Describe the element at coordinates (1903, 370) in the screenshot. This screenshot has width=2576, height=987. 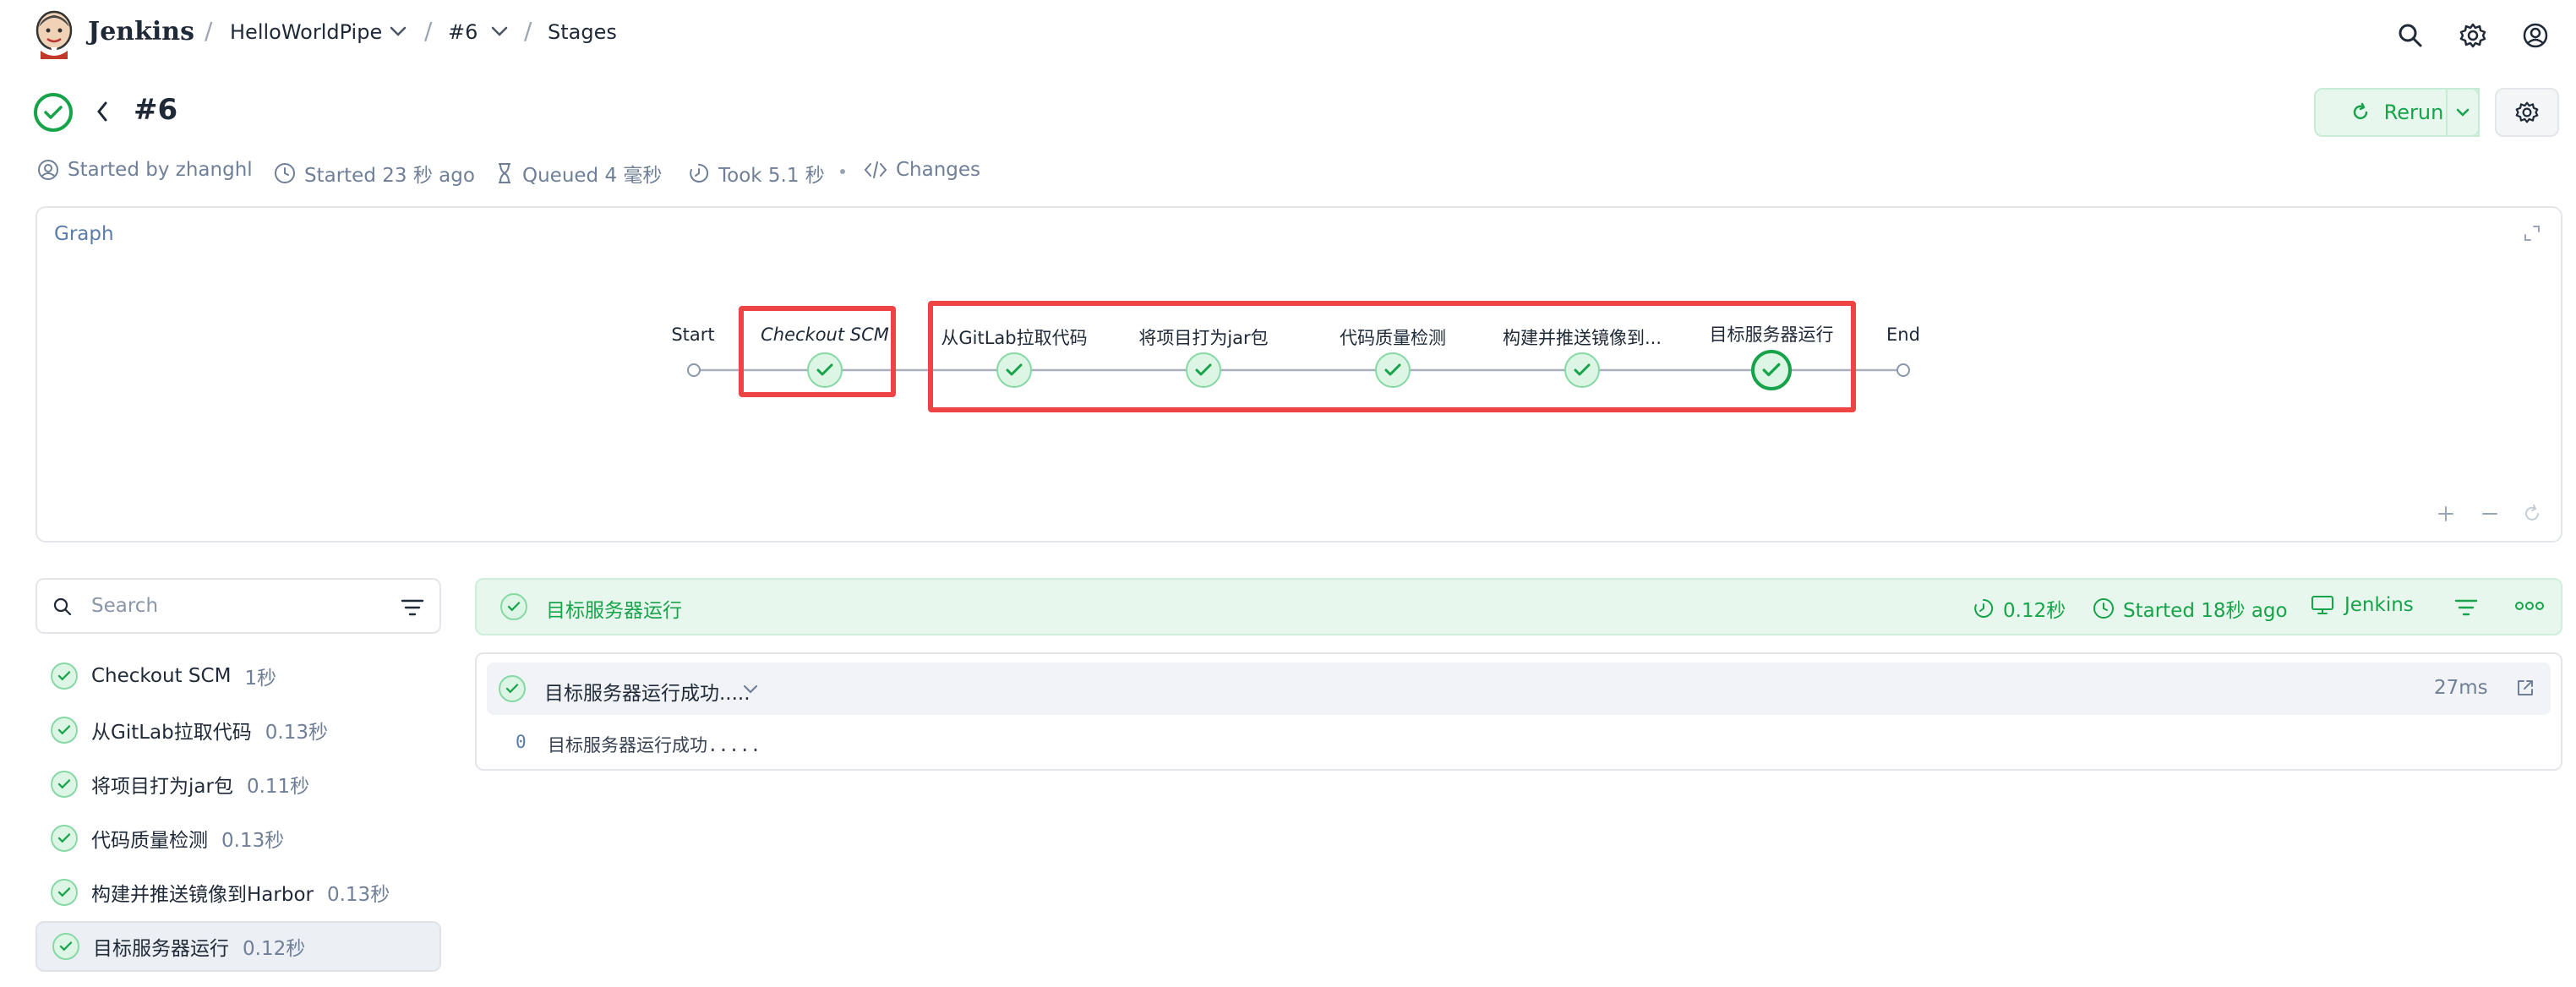
I see `graph-end-node` at that location.